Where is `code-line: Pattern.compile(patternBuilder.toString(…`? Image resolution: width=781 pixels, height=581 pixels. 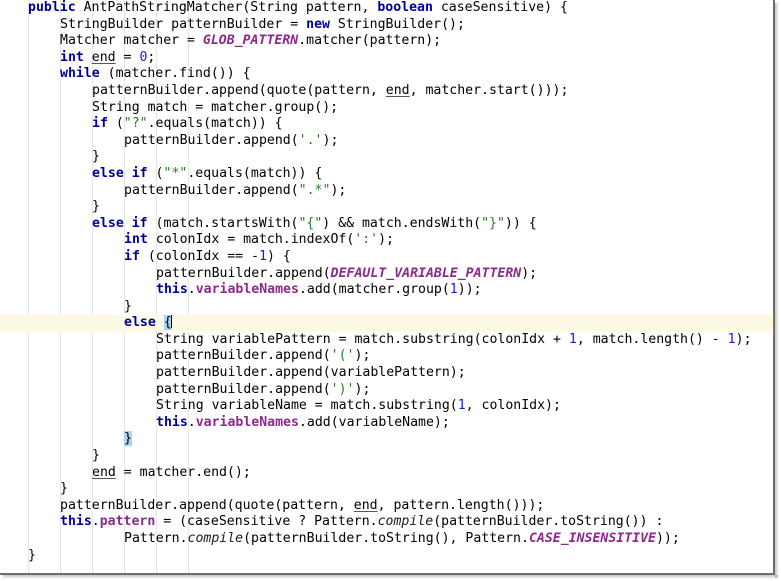 code-line: Pattern.compile(patternBuilder.toString(… is located at coordinates (386, 539).